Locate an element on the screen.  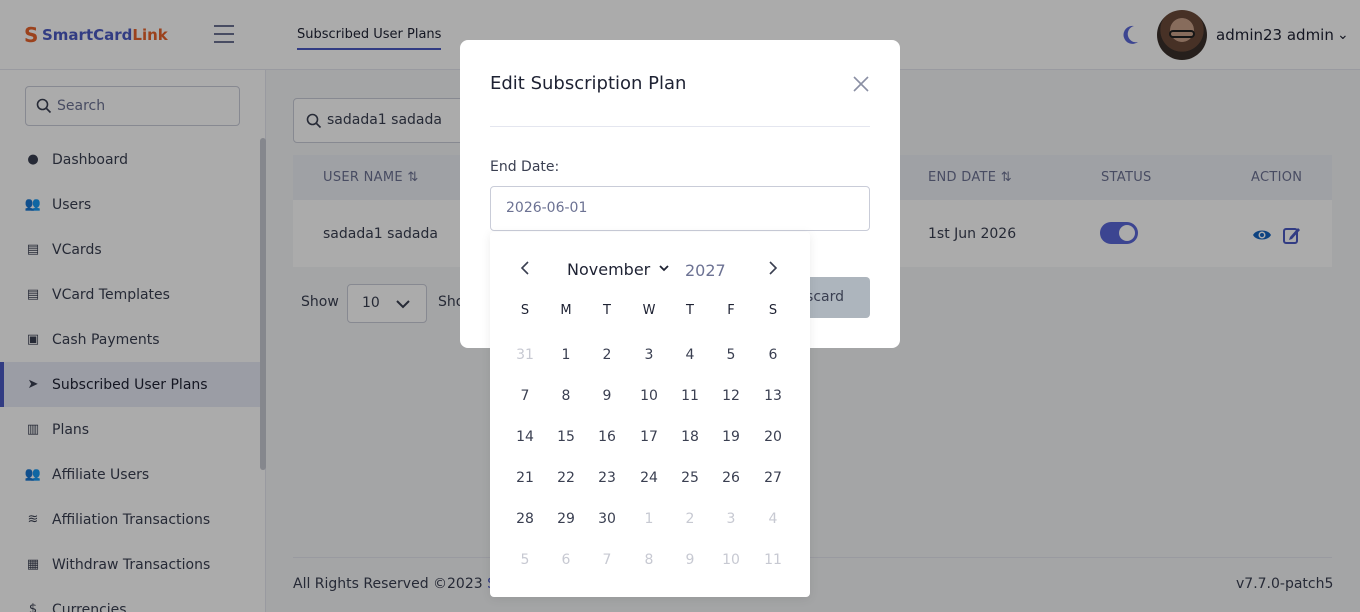
end-date-input: 2026-06-01 is located at coordinates (680, 208).